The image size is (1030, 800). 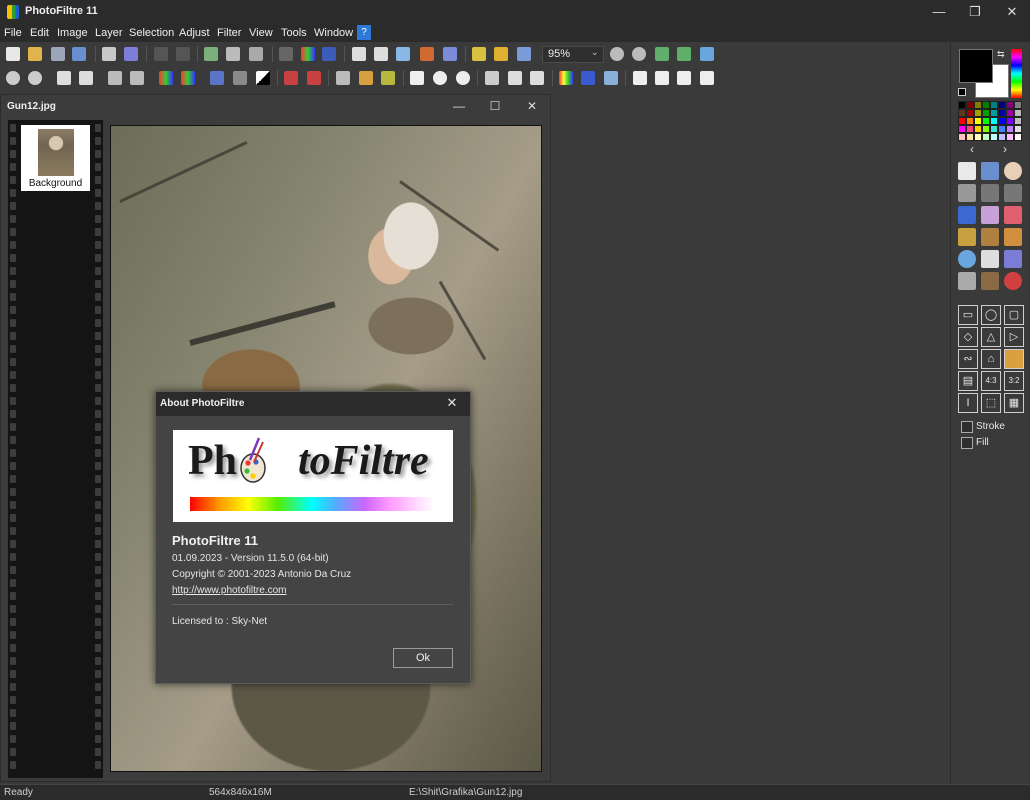 I want to click on hand-tool-icon, so click(x=1013, y=171).